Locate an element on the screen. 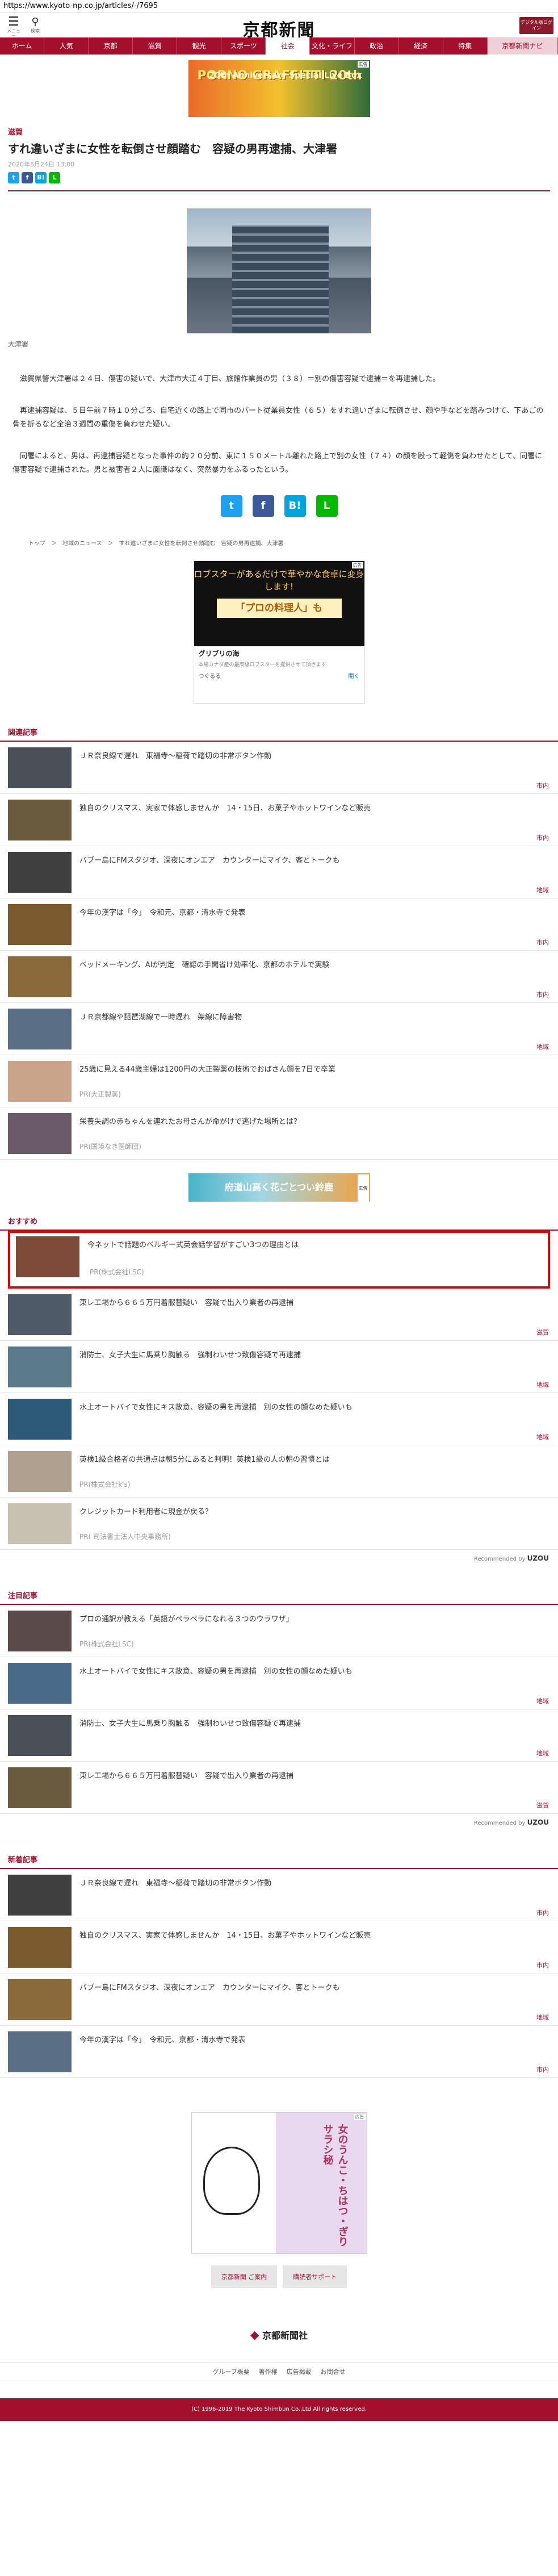 The height and width of the screenshot is (2576, 558). site-logo: 京都新聞 is located at coordinates (279, 28).